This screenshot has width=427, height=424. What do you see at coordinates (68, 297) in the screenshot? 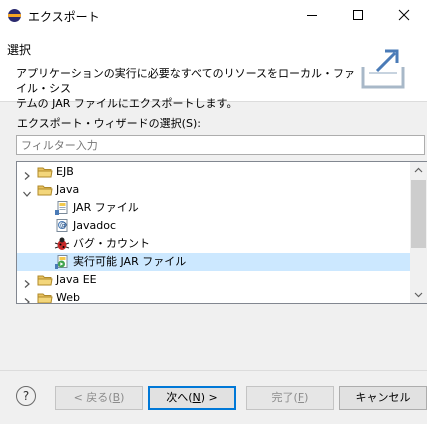
I see `tree-item-label: Web` at bounding box center [68, 297].